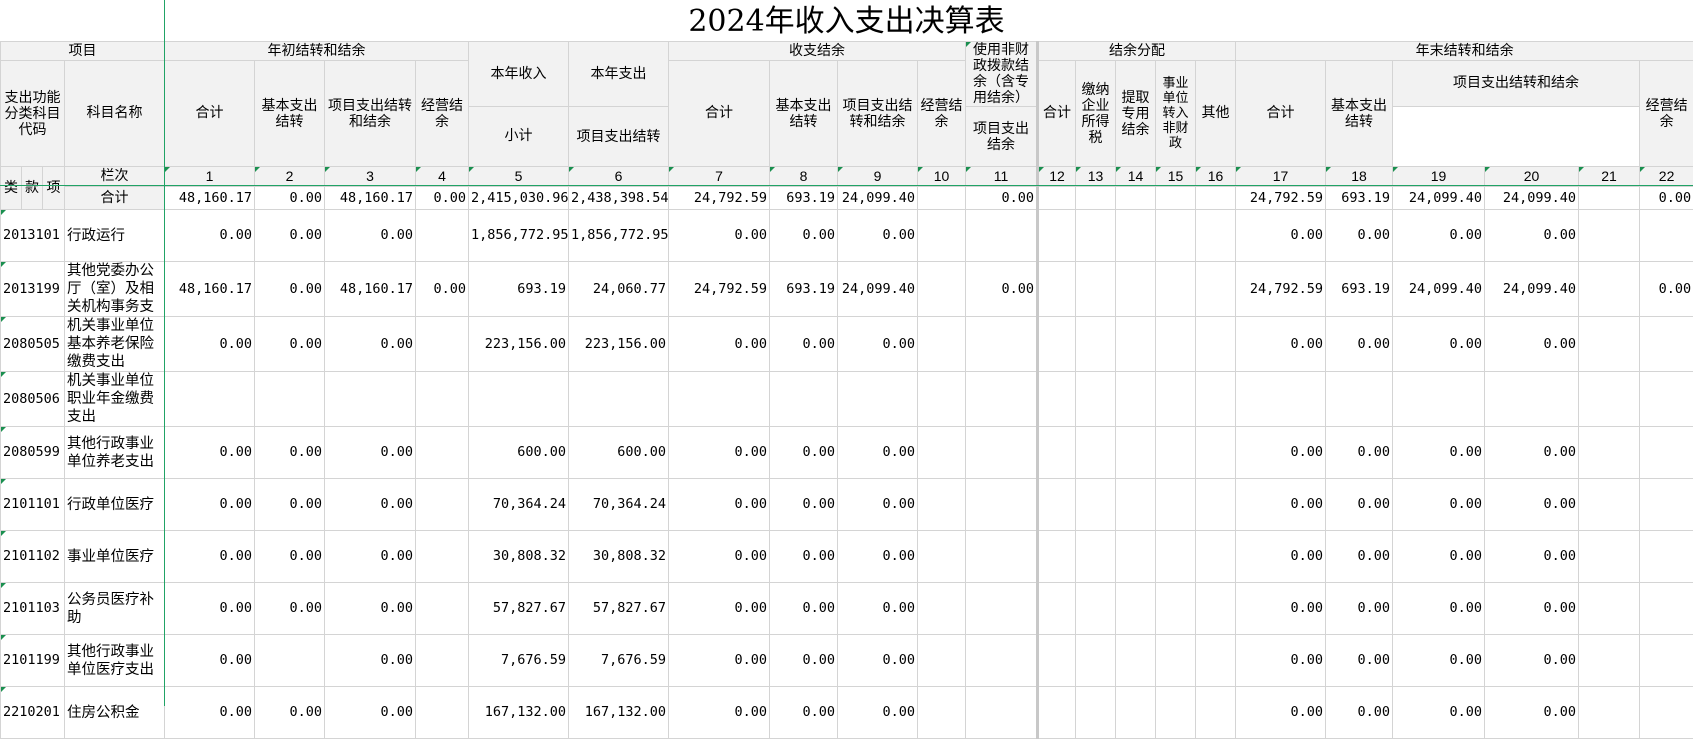 This screenshot has height=739, width=1693. What do you see at coordinates (878, 198) in the screenshot?
I see `total-cell: 24,099.40` at bounding box center [878, 198].